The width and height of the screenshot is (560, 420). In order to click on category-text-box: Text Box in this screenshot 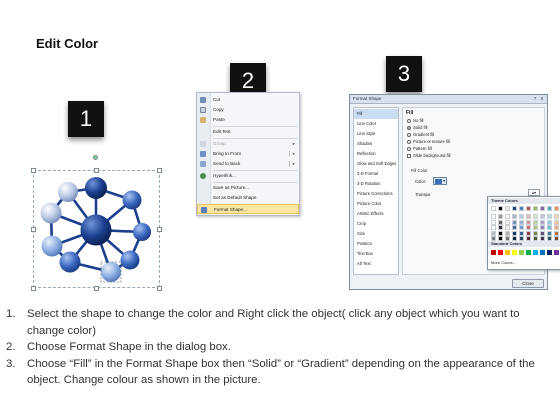, I will do `click(376, 254)`.